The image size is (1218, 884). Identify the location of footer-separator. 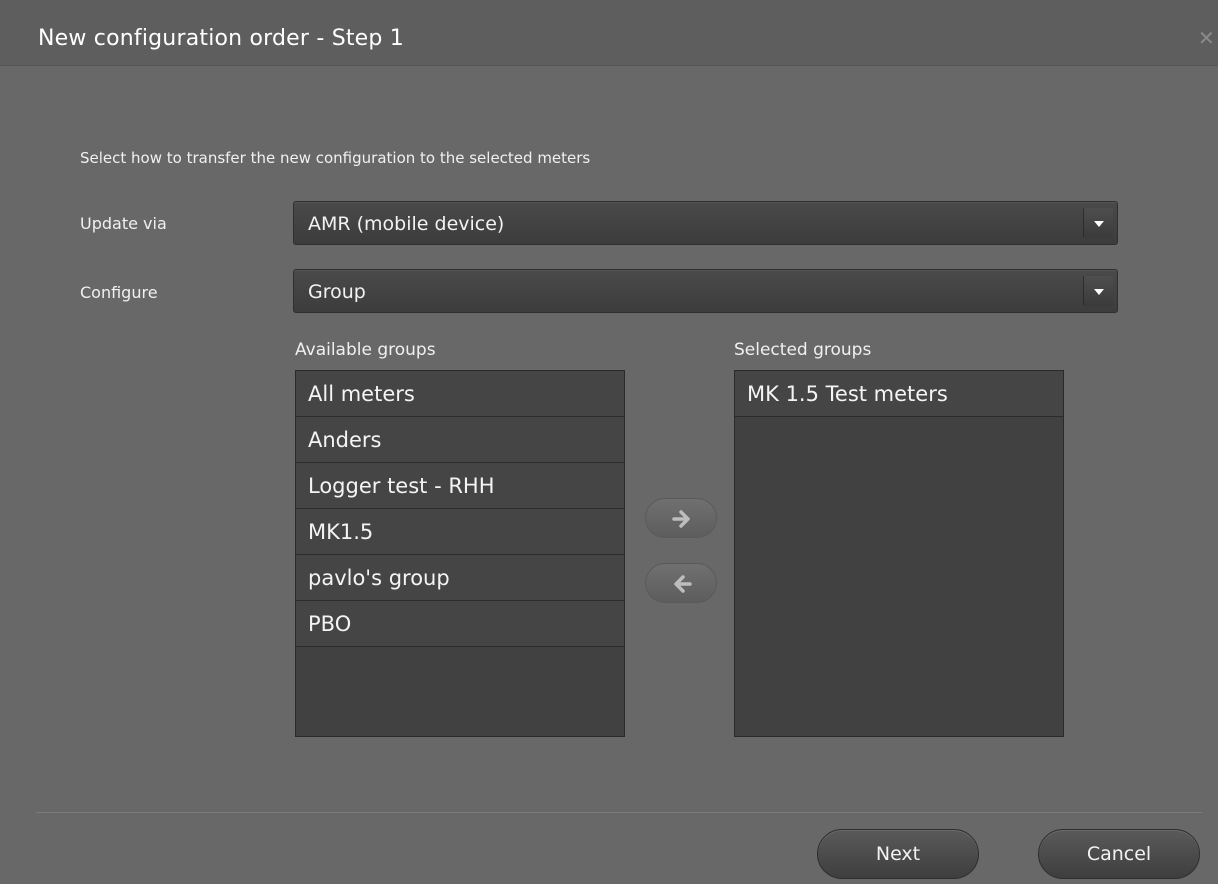
(619, 812).